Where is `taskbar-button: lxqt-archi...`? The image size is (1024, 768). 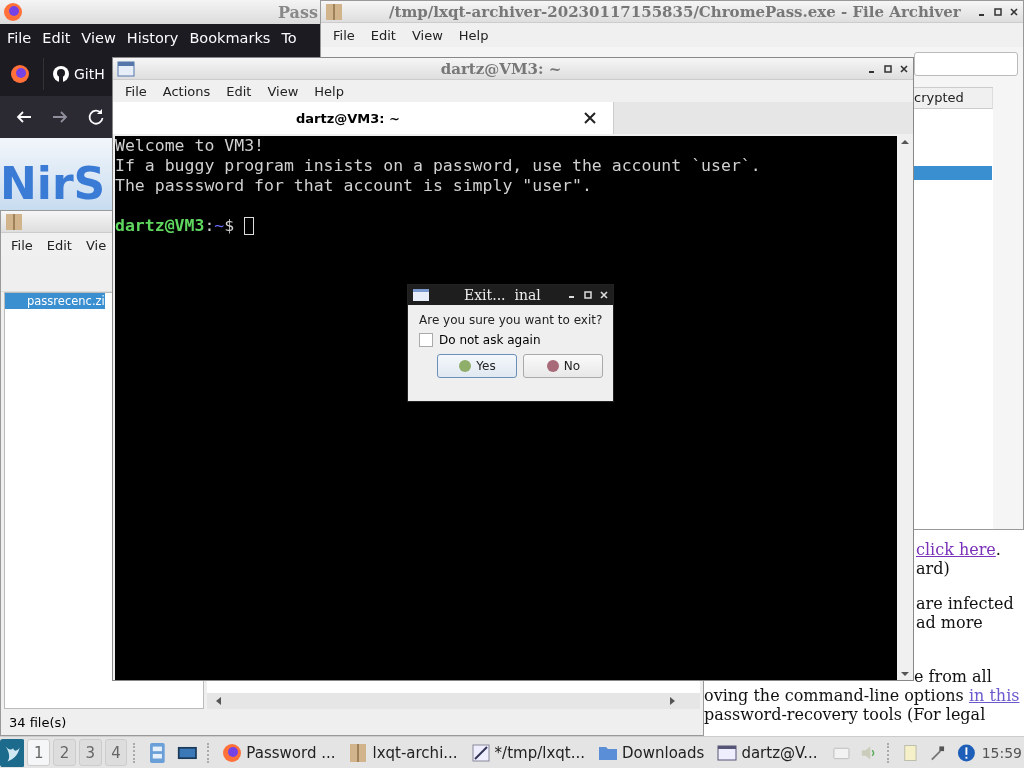 taskbar-button: lxqt-archi... is located at coordinates (403, 752).